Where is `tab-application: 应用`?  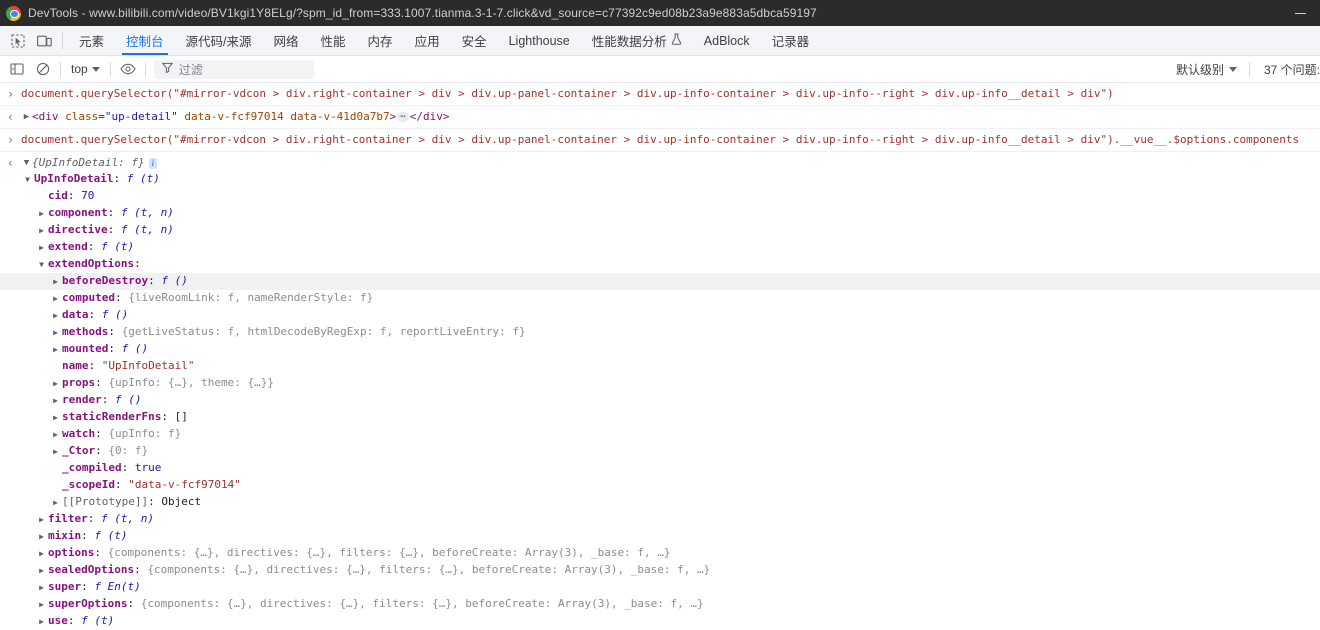 tab-application: 应用 is located at coordinates (427, 40).